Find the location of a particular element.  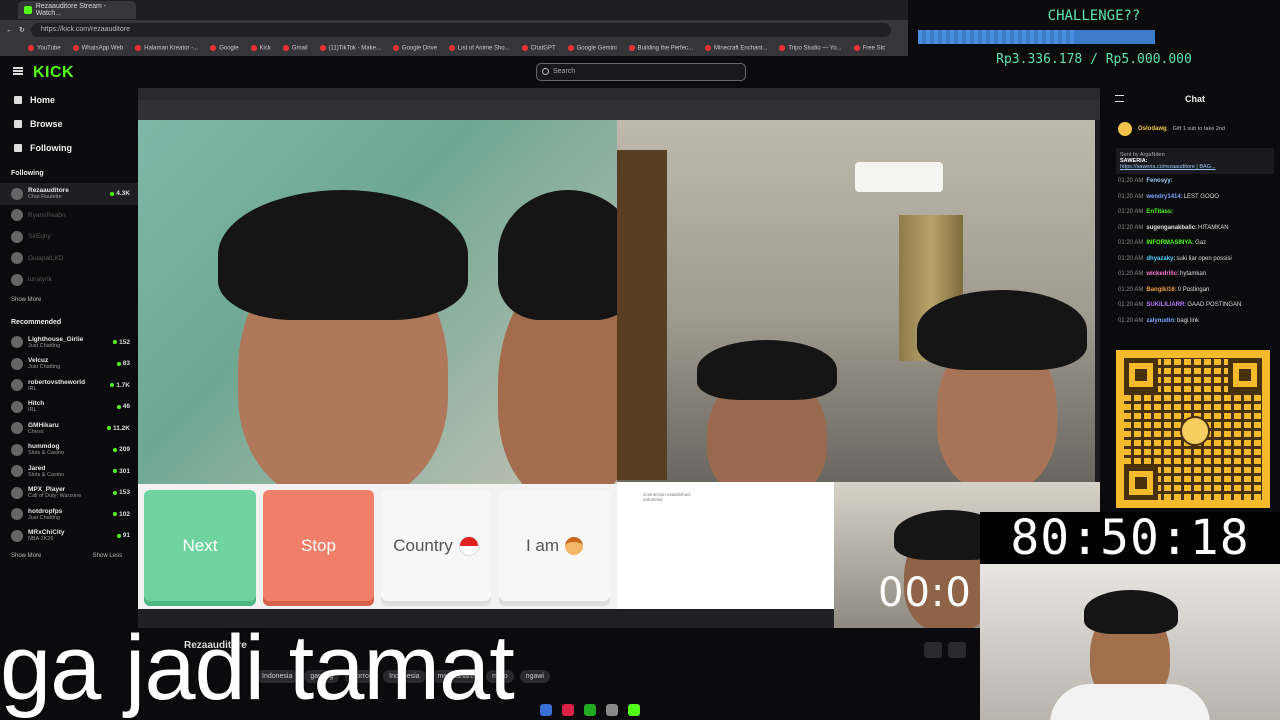

sidebar-channel: hummdog Slots & Casino 209 is located at coordinates (69, 450).